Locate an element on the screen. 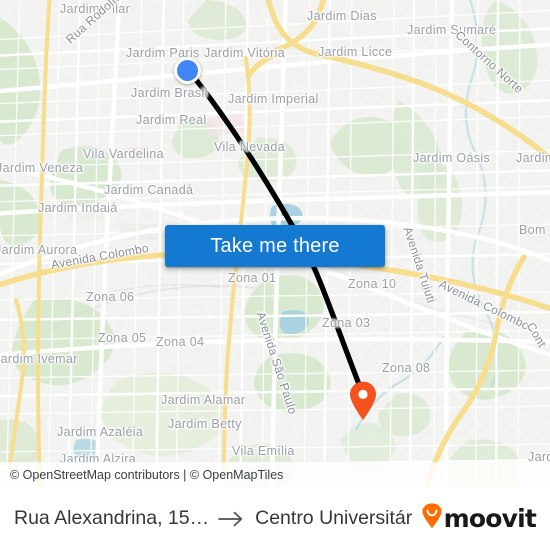 Image resolution: width=550 pixels, height=550 pixels. arrow-right-icon is located at coordinates (232, 519).